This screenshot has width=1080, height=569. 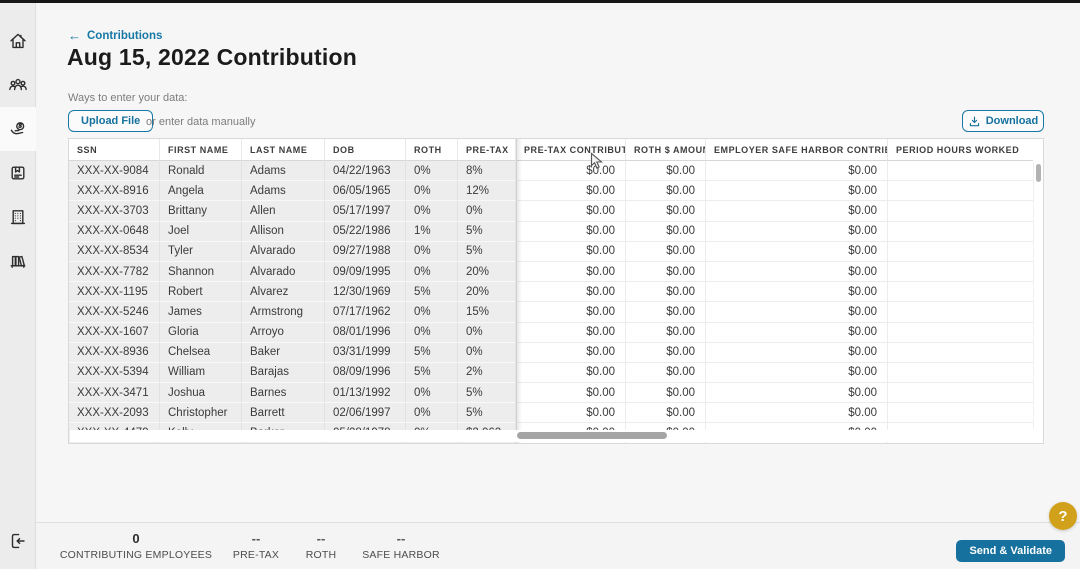 I want to click on sidebar-item-contributions, so click(x=18, y=129).